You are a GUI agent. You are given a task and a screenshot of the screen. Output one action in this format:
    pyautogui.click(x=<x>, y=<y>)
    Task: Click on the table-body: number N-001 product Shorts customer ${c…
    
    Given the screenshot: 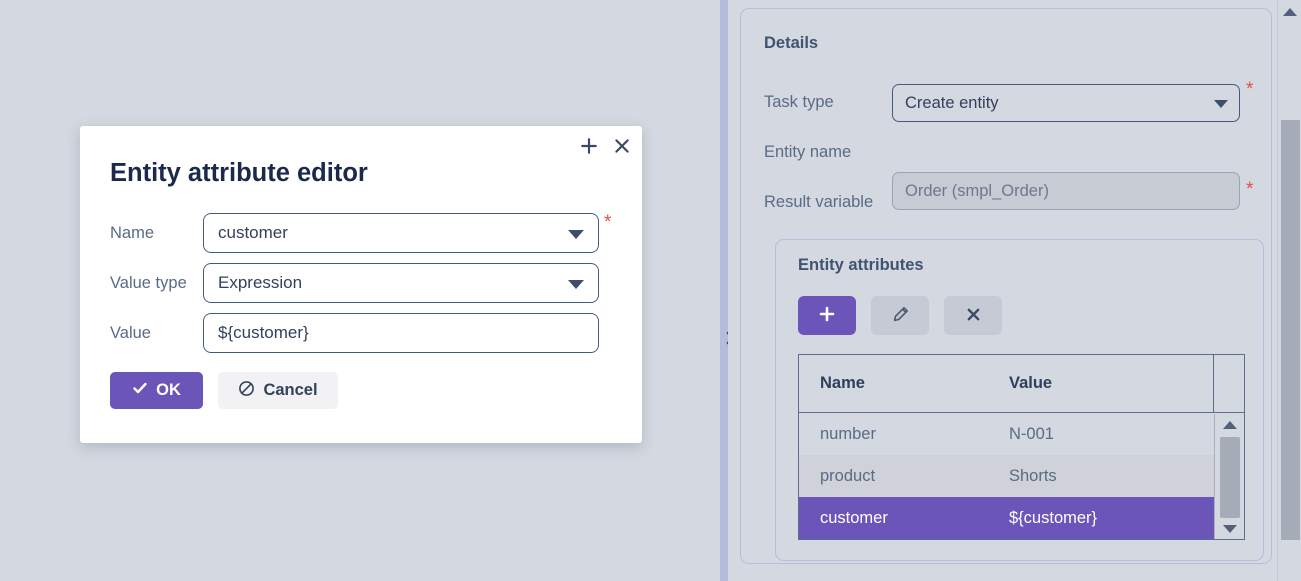 What is the action you would take?
    pyautogui.click(x=1021, y=476)
    